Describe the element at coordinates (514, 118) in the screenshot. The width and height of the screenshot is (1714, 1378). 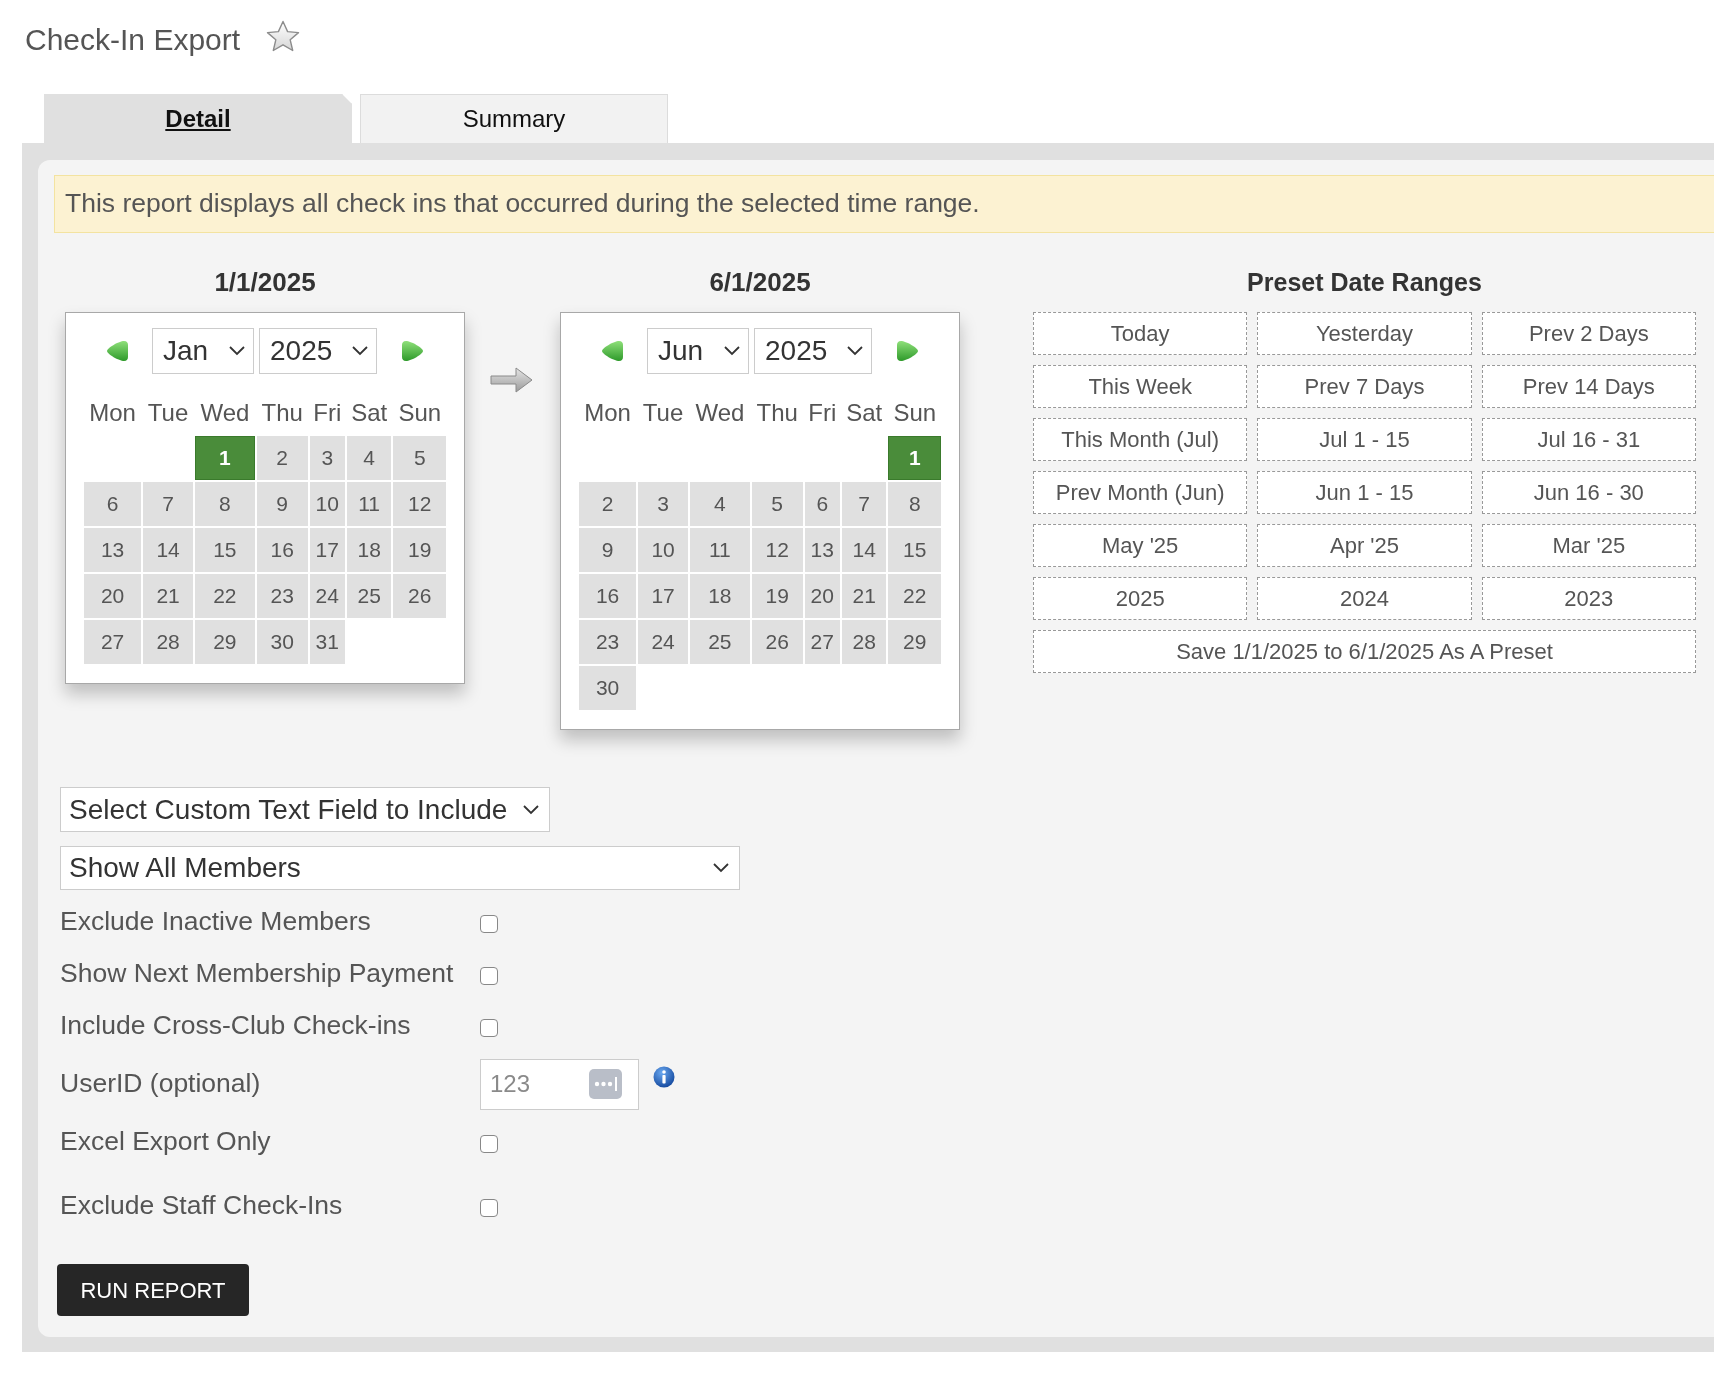
I see `tab: Summary` at that location.